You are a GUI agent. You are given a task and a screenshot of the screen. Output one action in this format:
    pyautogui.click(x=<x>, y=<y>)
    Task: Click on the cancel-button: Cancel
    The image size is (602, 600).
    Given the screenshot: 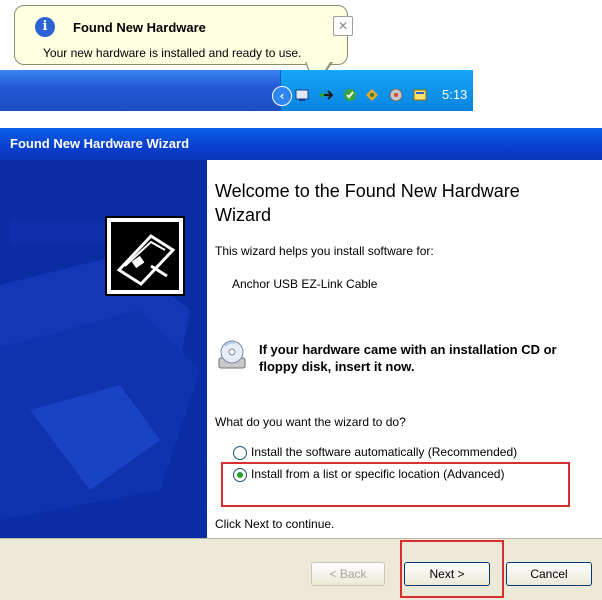 What is the action you would take?
    pyautogui.click(x=549, y=574)
    